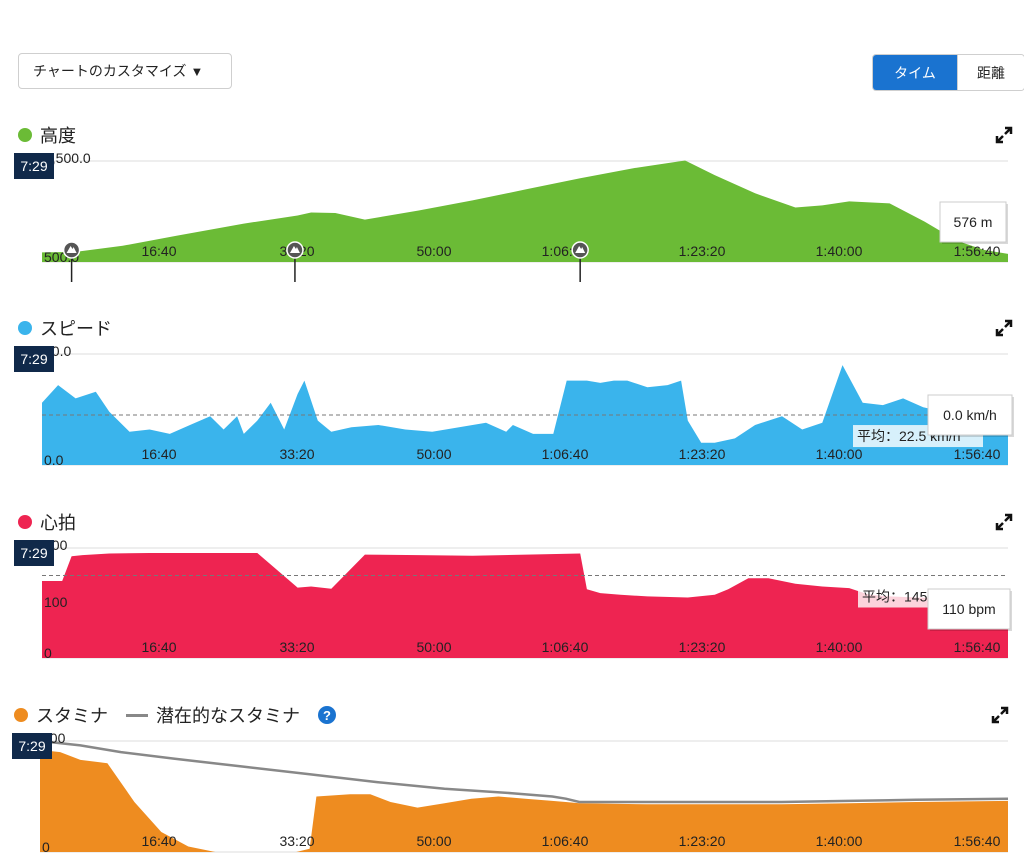 The height and width of the screenshot is (867, 1024). I want to click on stamina-x-tick-label: 1:40:00, so click(839, 841).